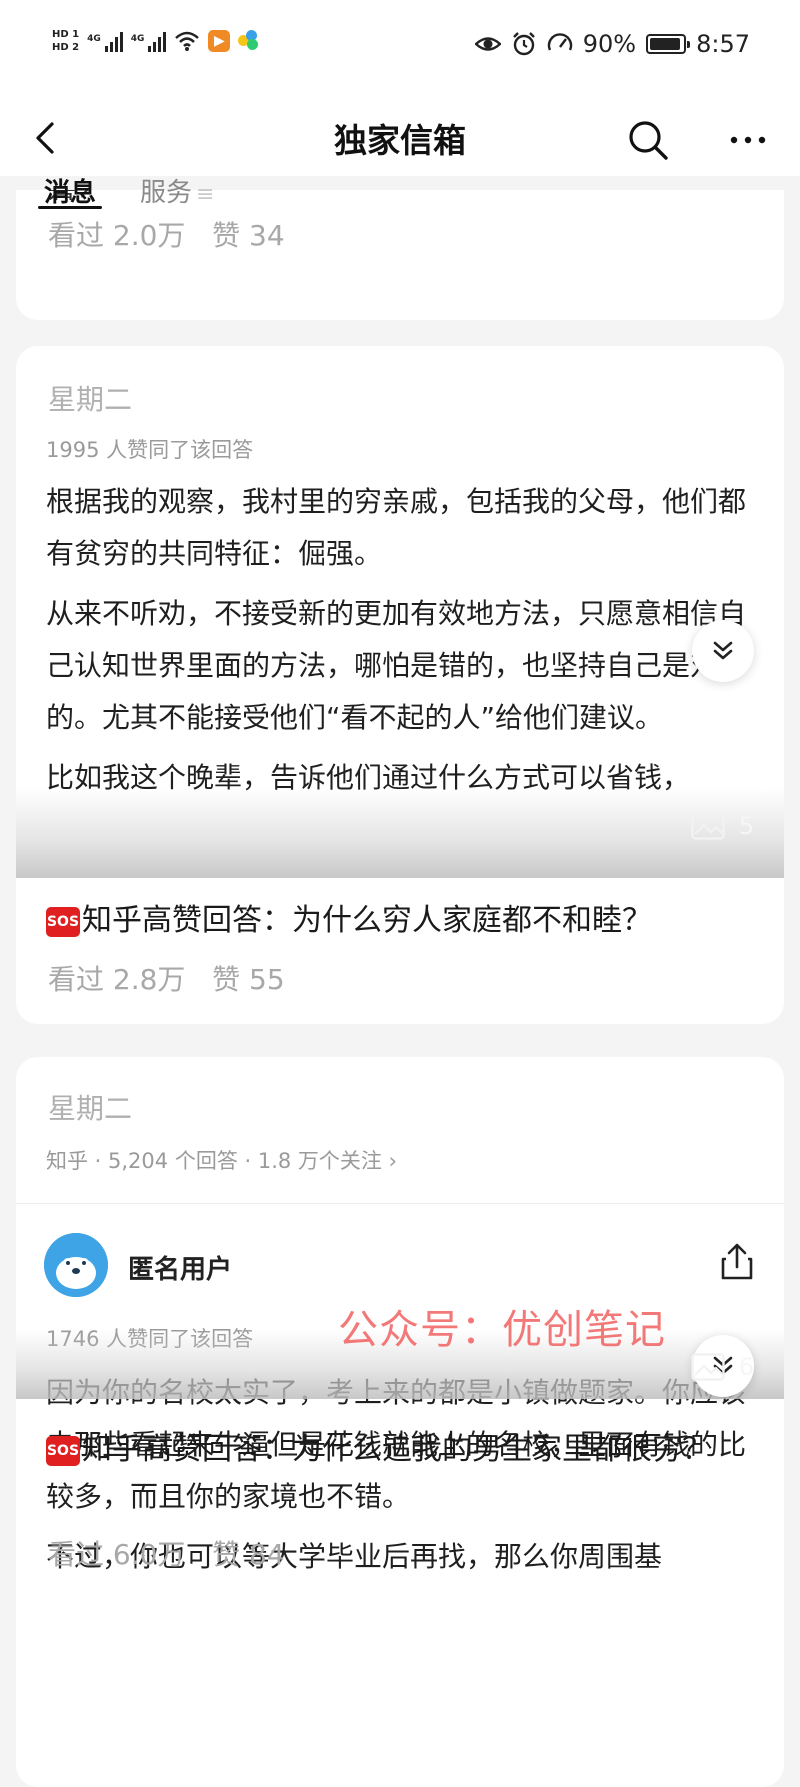  What do you see at coordinates (187, 41) in the screenshot?
I see `wifi-icon` at bounding box center [187, 41].